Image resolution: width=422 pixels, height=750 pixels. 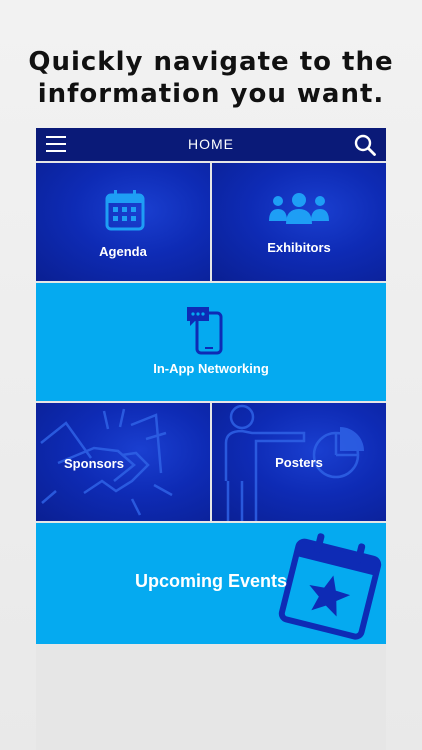 What do you see at coordinates (125, 210) in the screenshot?
I see `calendar-icon` at bounding box center [125, 210].